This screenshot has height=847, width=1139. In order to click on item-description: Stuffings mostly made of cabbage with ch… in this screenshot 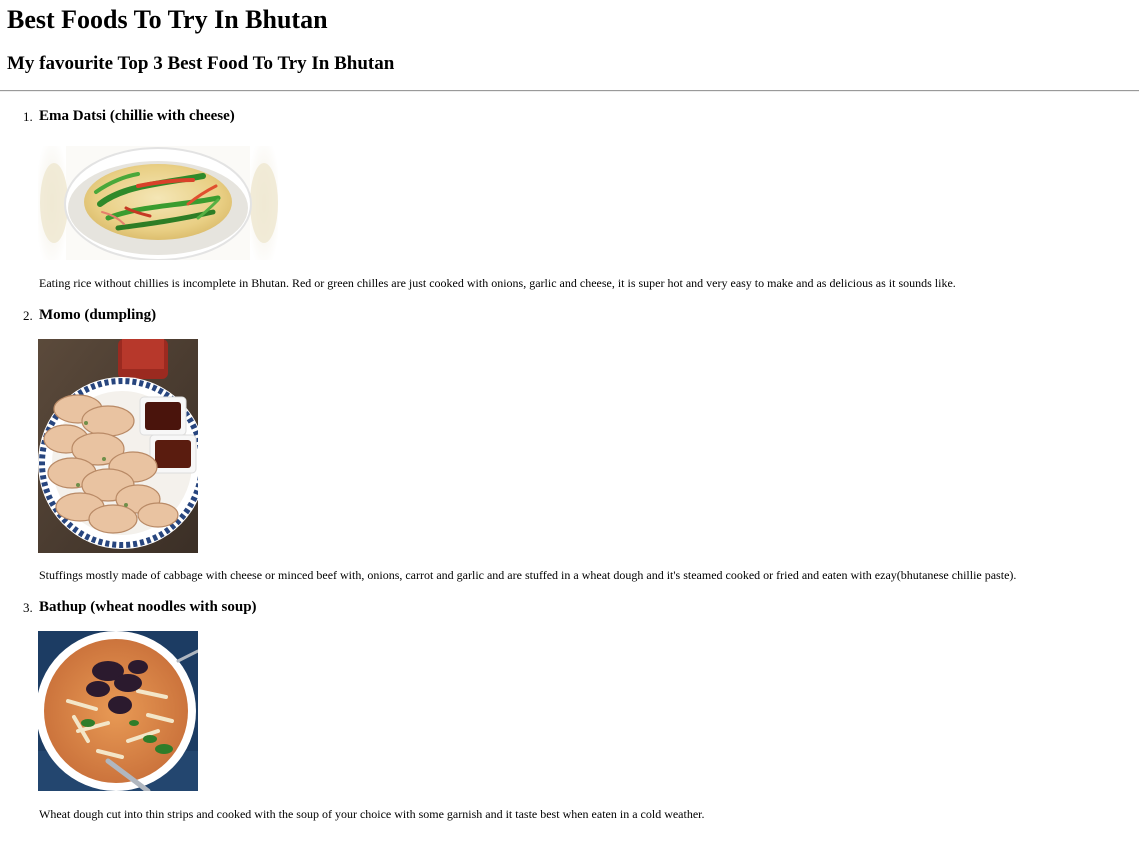, I will do `click(528, 575)`.